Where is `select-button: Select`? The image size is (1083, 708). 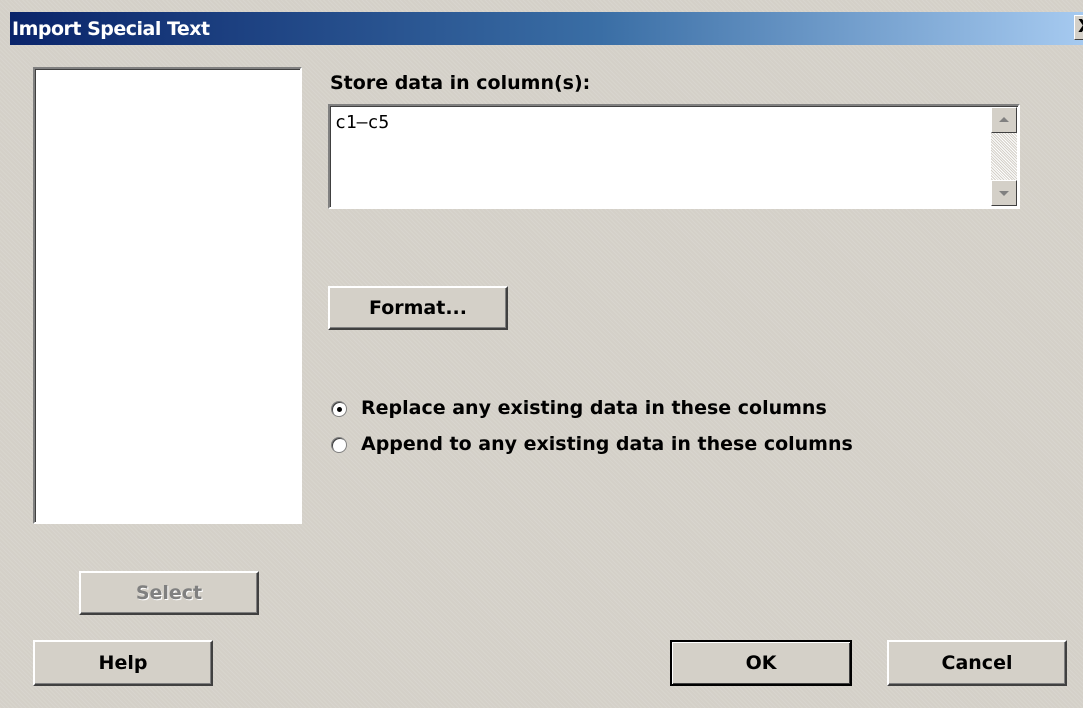
select-button: Select is located at coordinates (169, 593).